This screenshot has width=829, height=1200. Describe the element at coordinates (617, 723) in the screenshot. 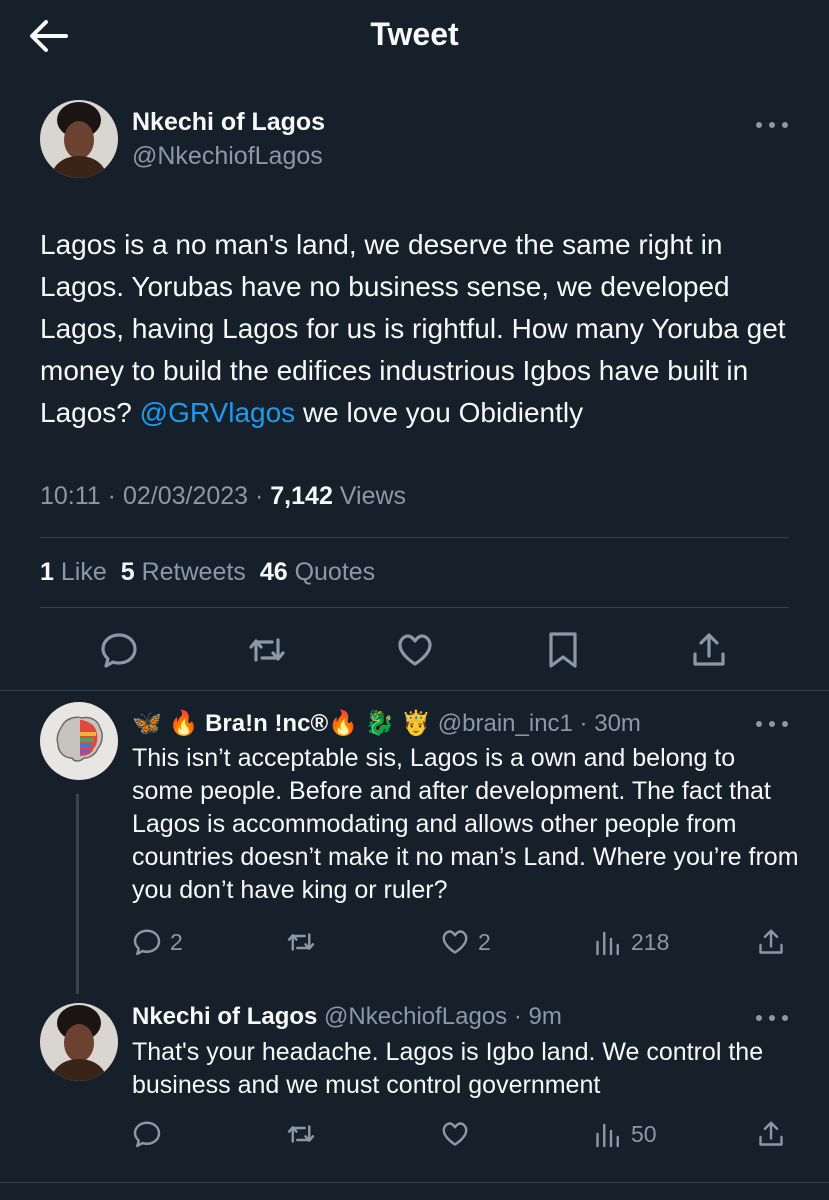

I see `reply-time: 30m` at that location.